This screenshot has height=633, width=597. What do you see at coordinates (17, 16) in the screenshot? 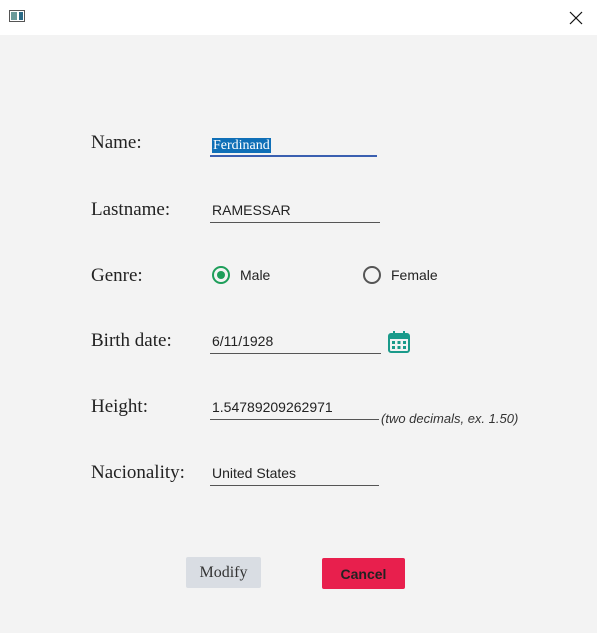
I see `app-window-icon` at bounding box center [17, 16].